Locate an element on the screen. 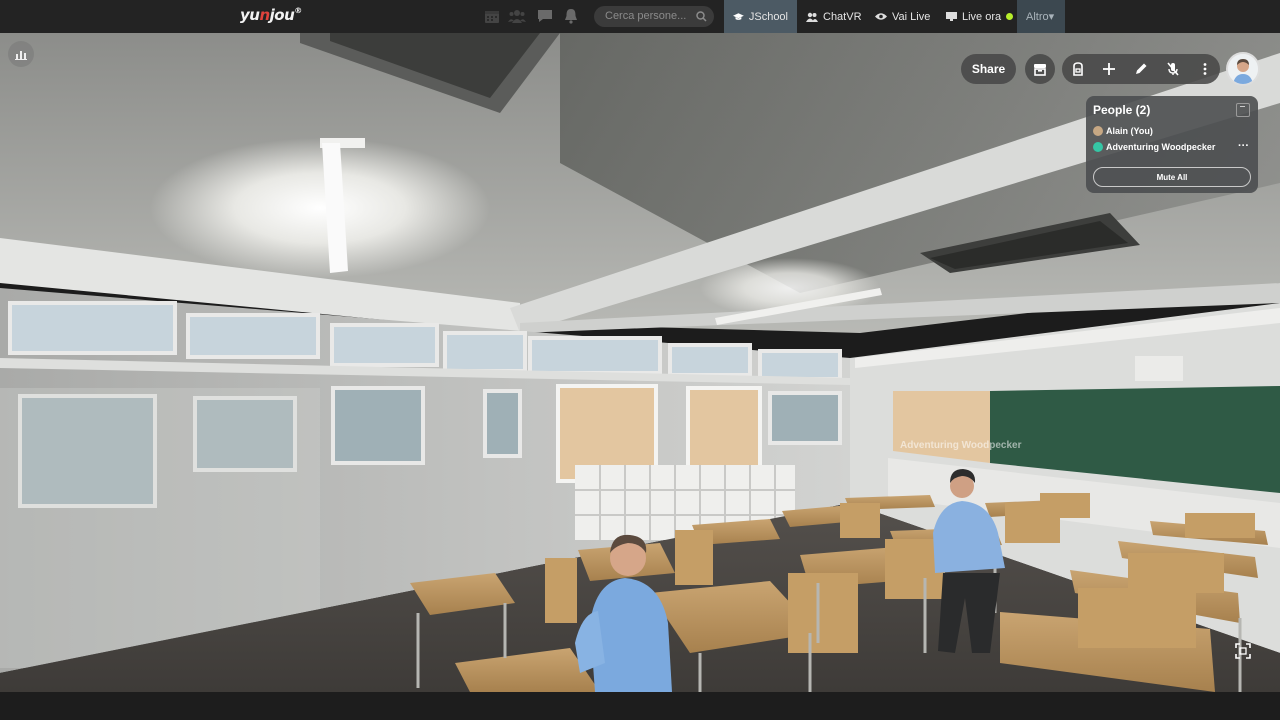 Image resolution: width=1280 pixels, height=720 pixels. mic-muted-icon is located at coordinates (1173, 69).